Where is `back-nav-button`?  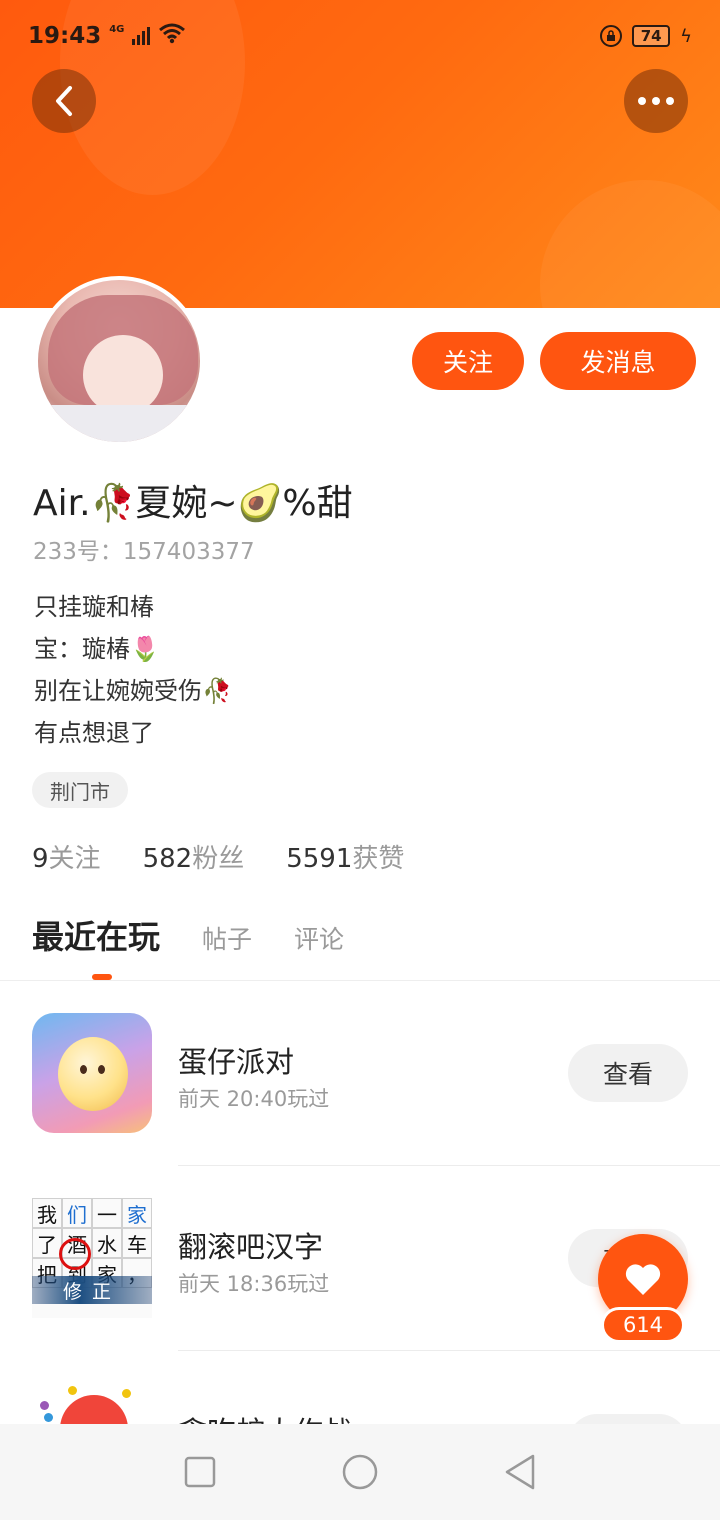 back-nav-button is located at coordinates (520, 1472).